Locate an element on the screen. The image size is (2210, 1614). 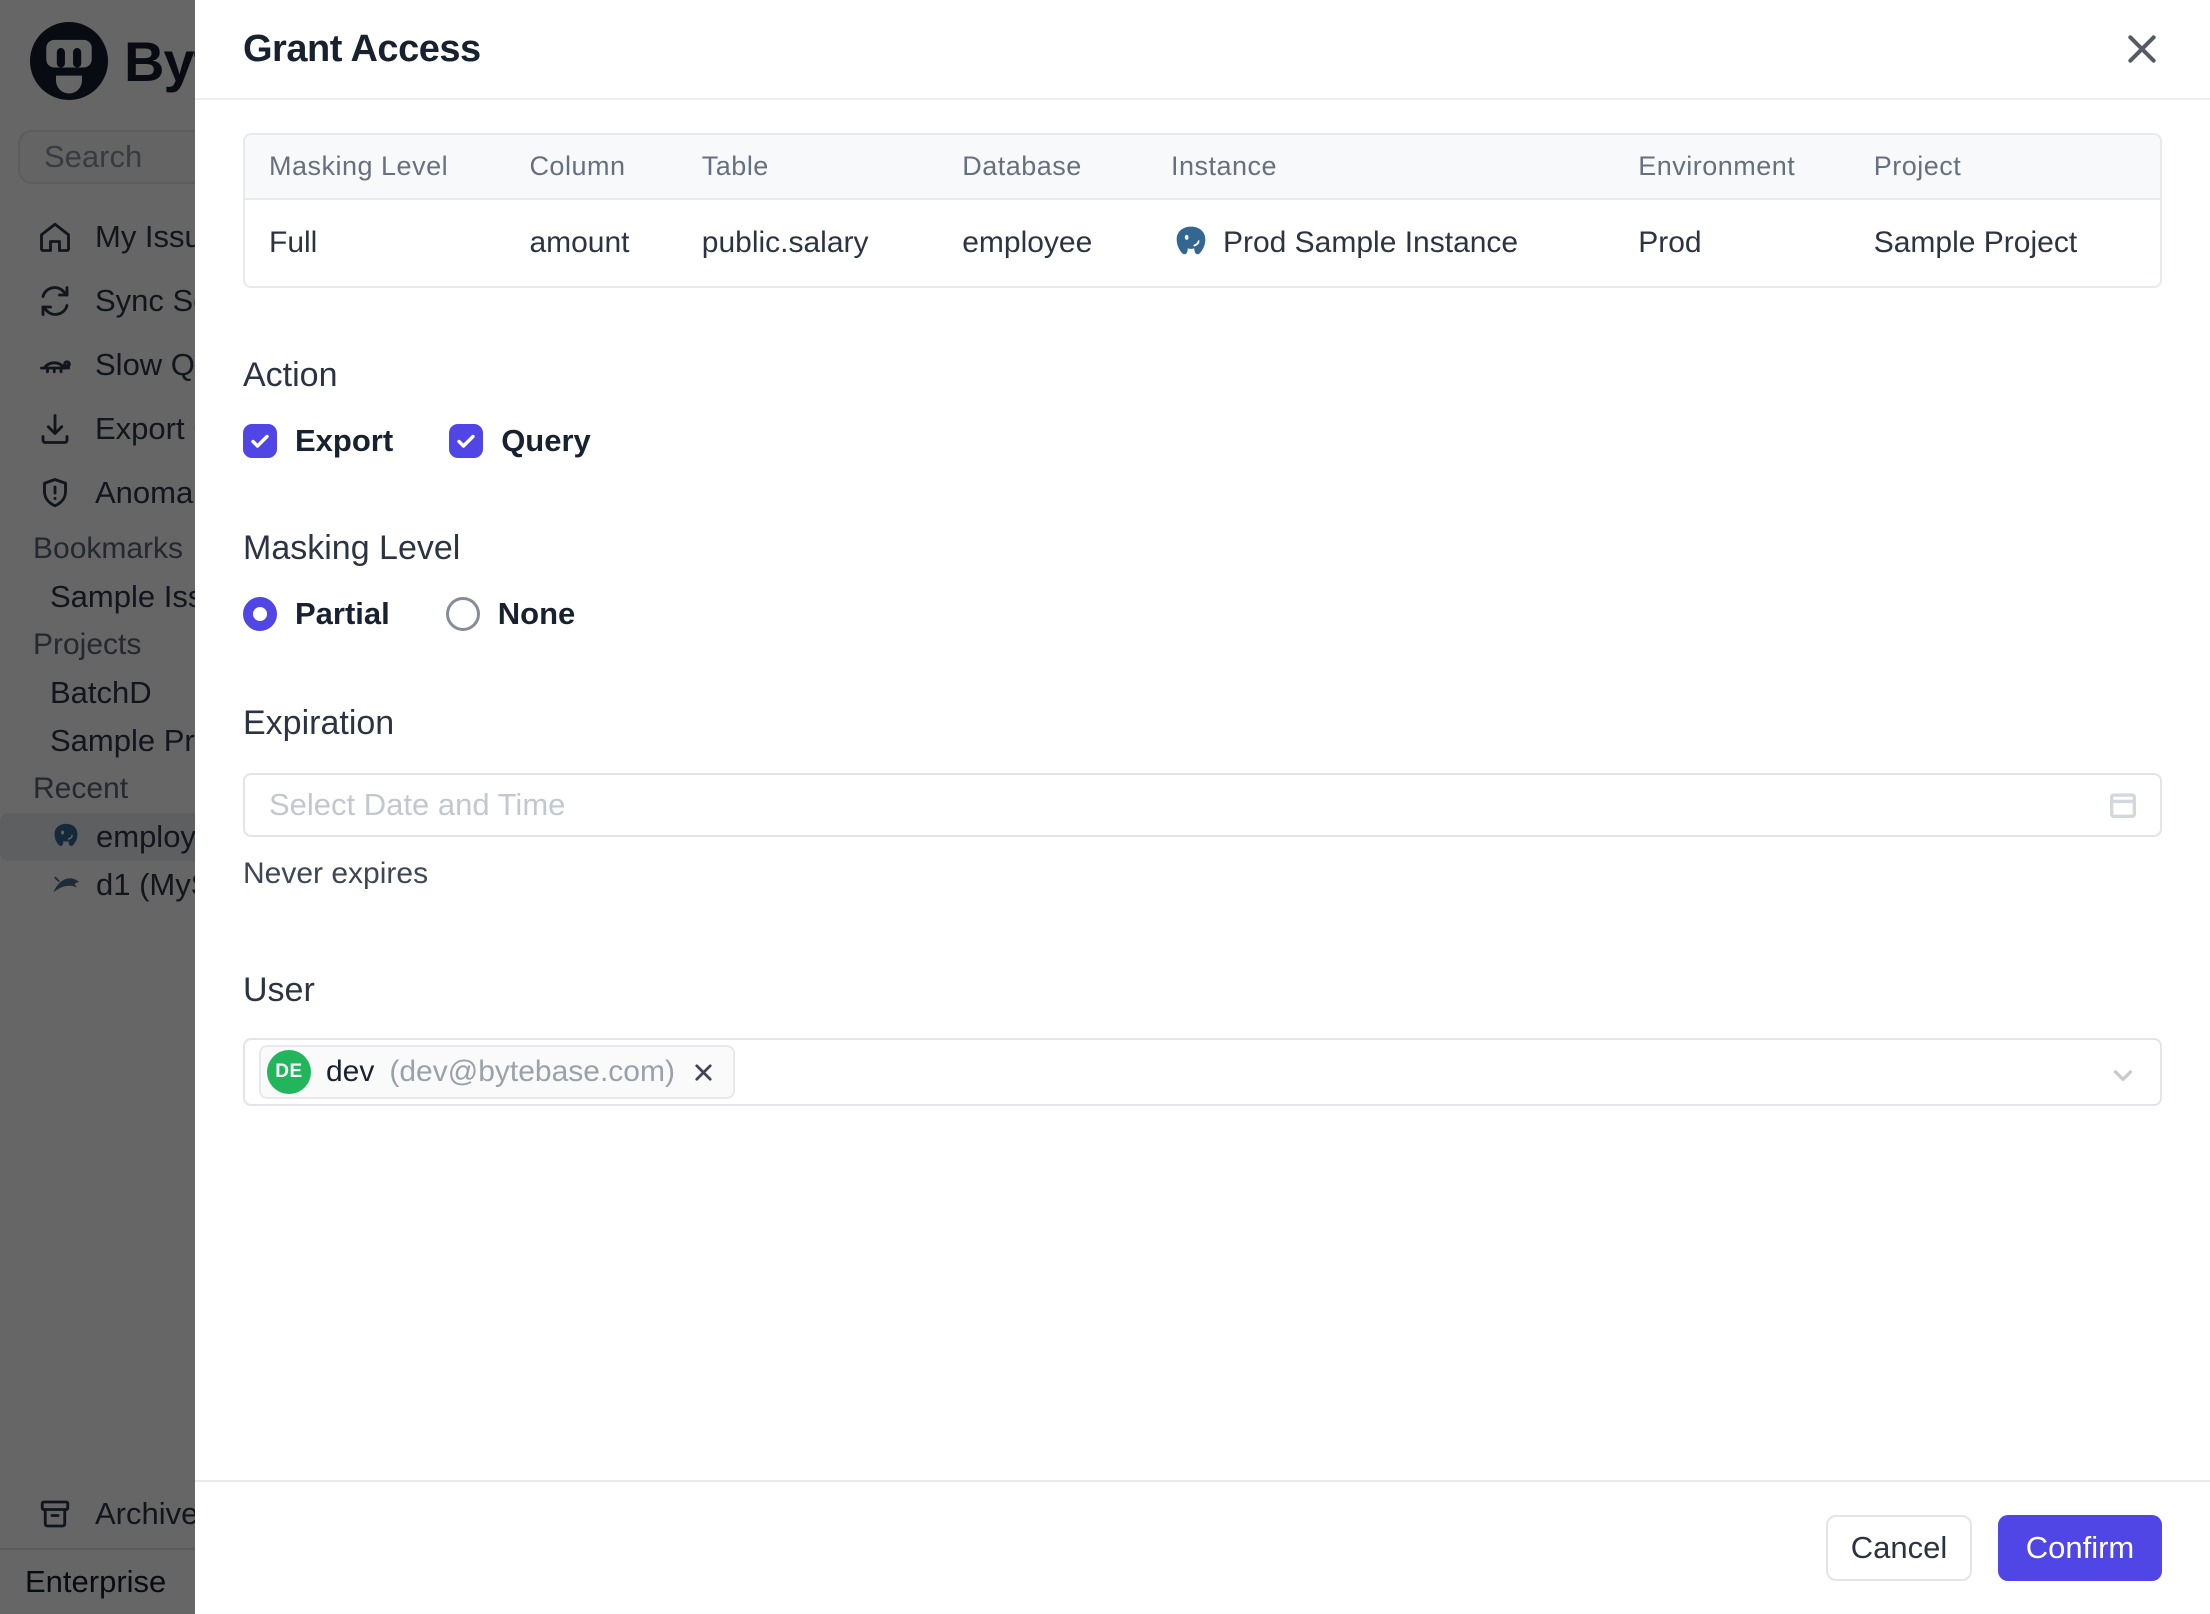
partial-radio: Partial is located at coordinates (316, 614).